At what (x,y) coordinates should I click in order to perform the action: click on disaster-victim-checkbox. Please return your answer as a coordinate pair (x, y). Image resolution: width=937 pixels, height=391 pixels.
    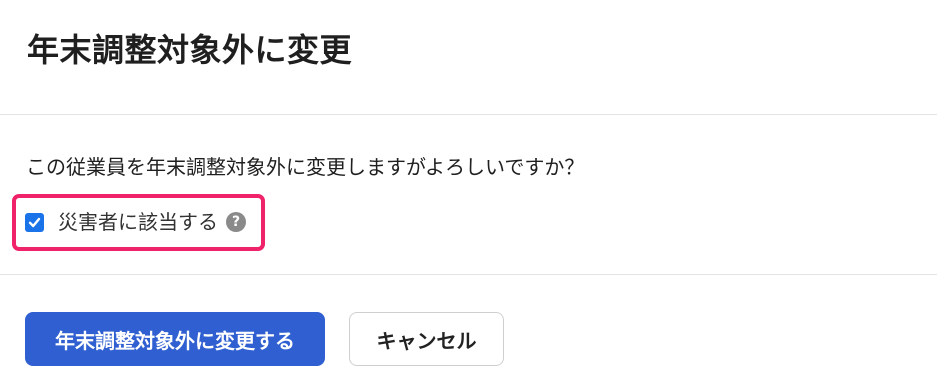
    Looking at the image, I should click on (34, 222).